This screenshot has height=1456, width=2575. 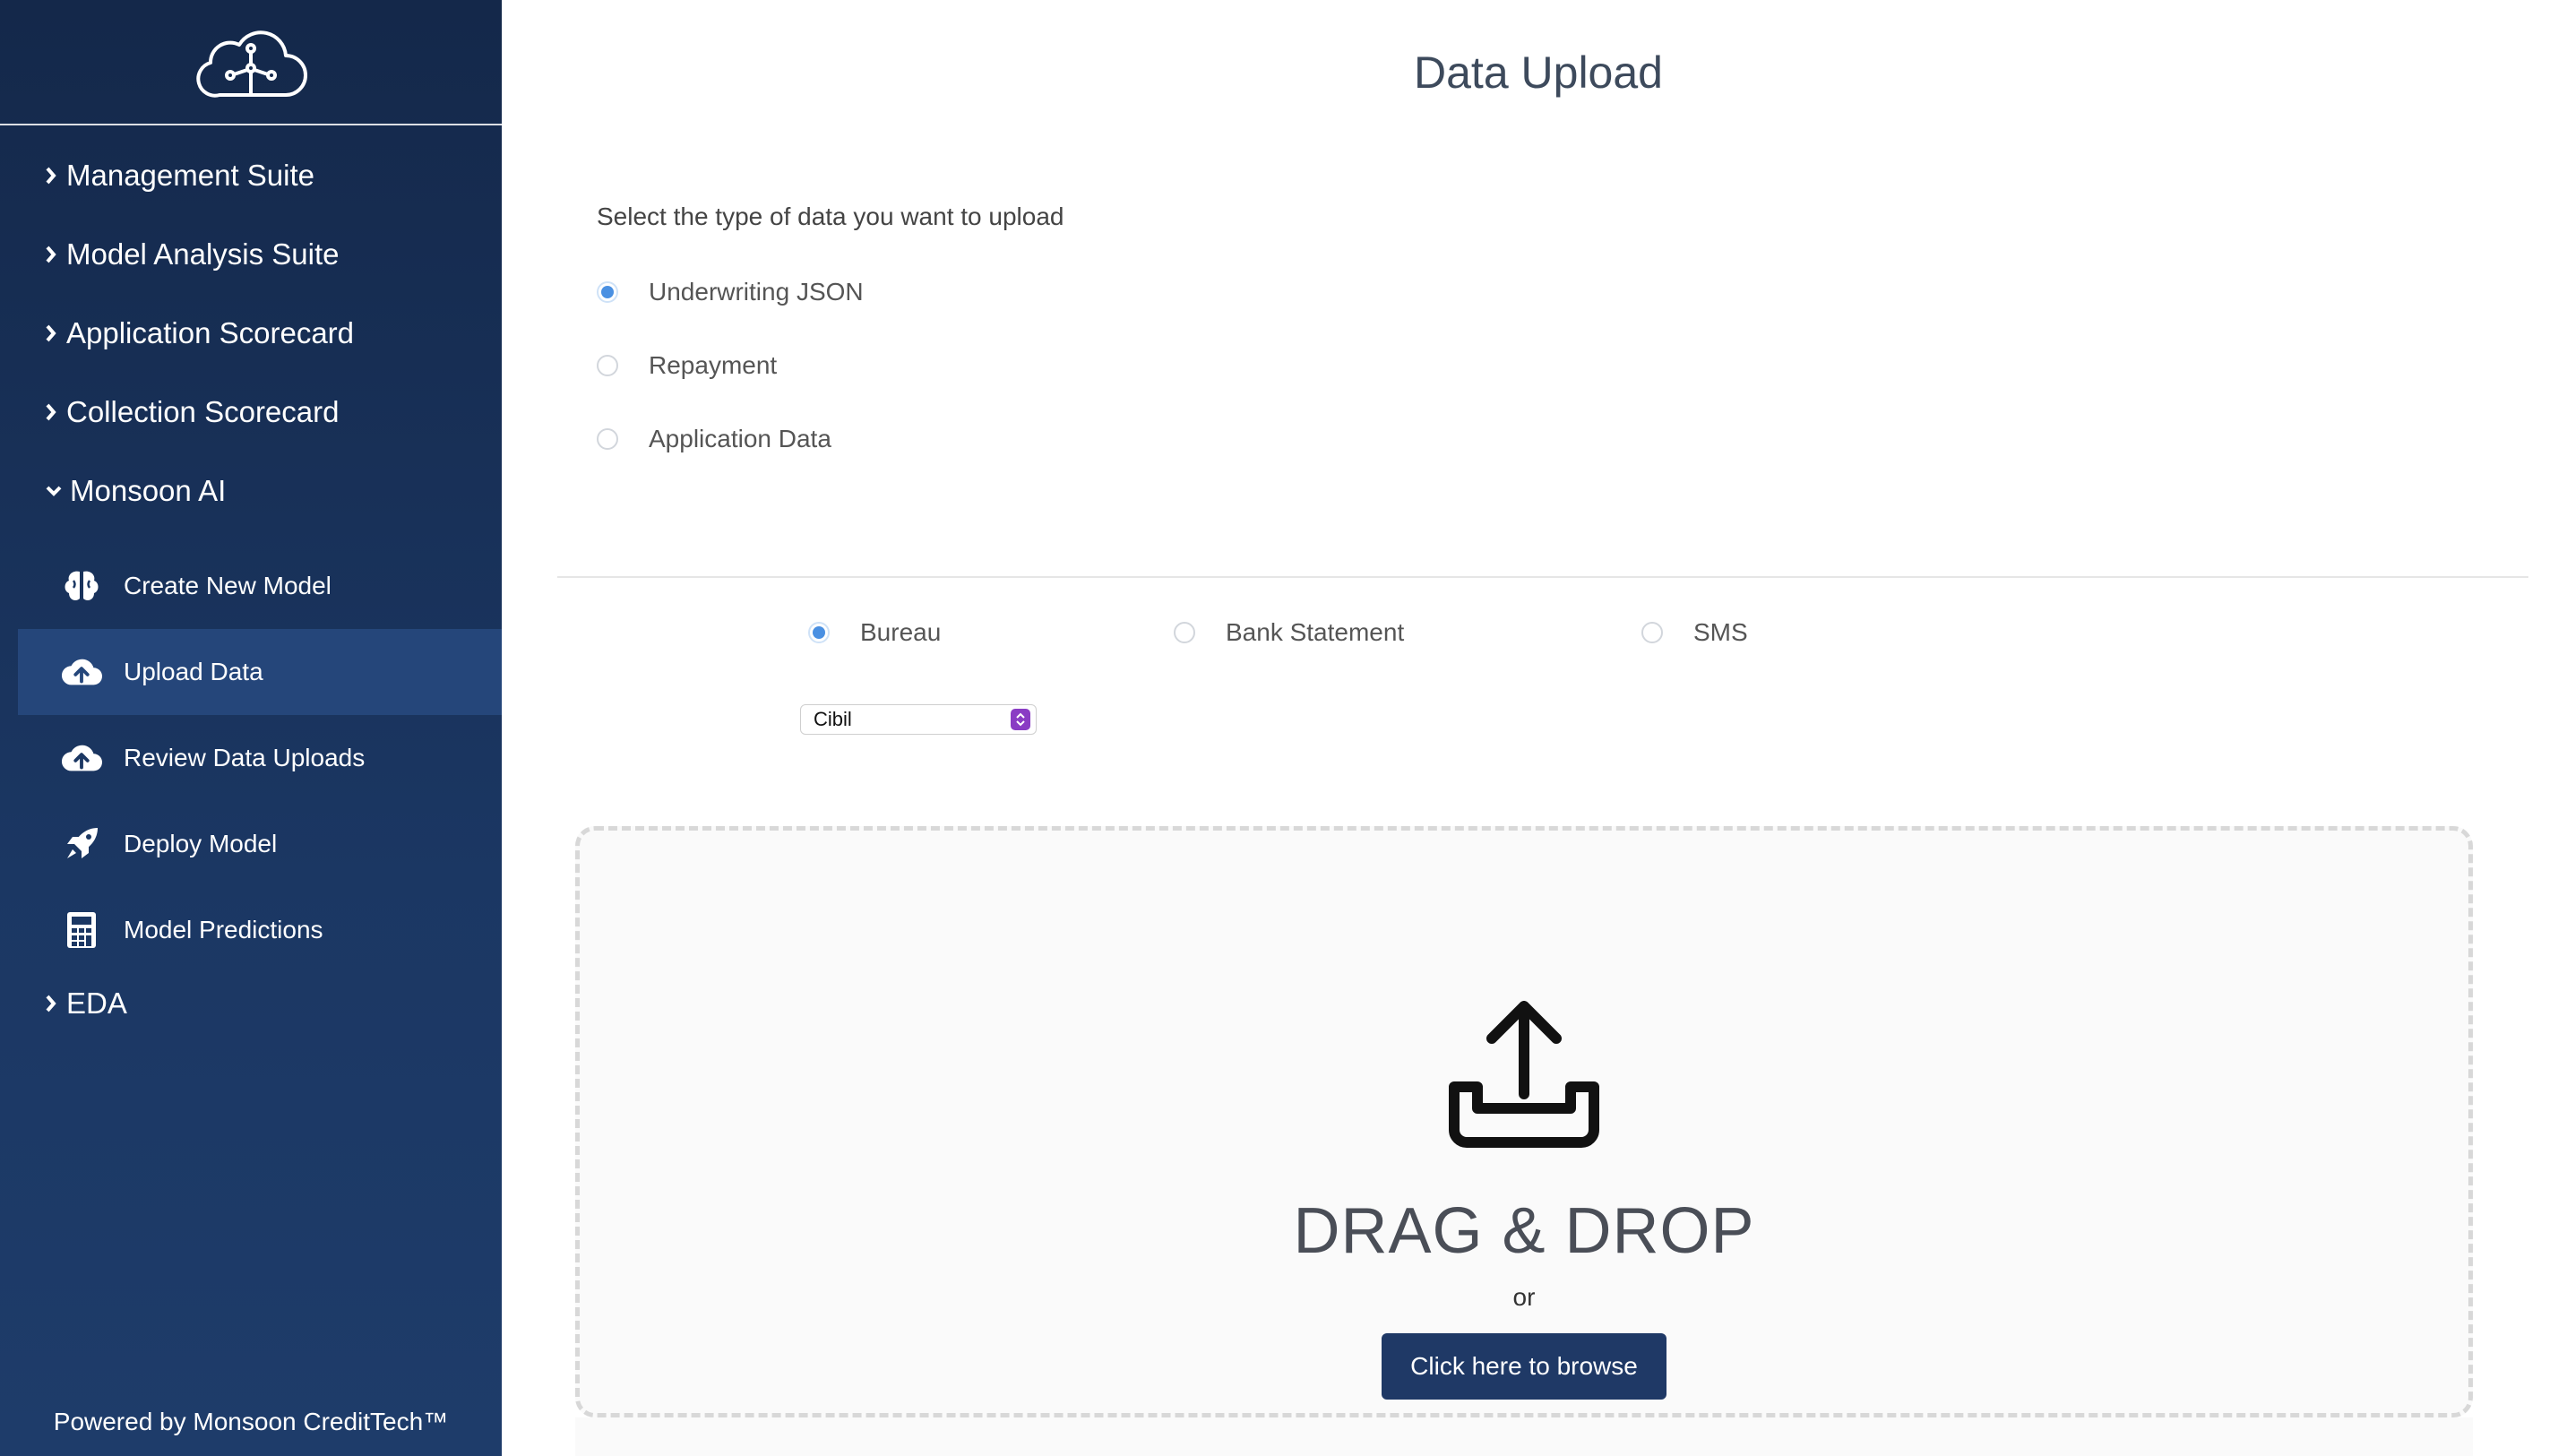 What do you see at coordinates (57, 491) in the screenshot?
I see `chevron-down-icon` at bounding box center [57, 491].